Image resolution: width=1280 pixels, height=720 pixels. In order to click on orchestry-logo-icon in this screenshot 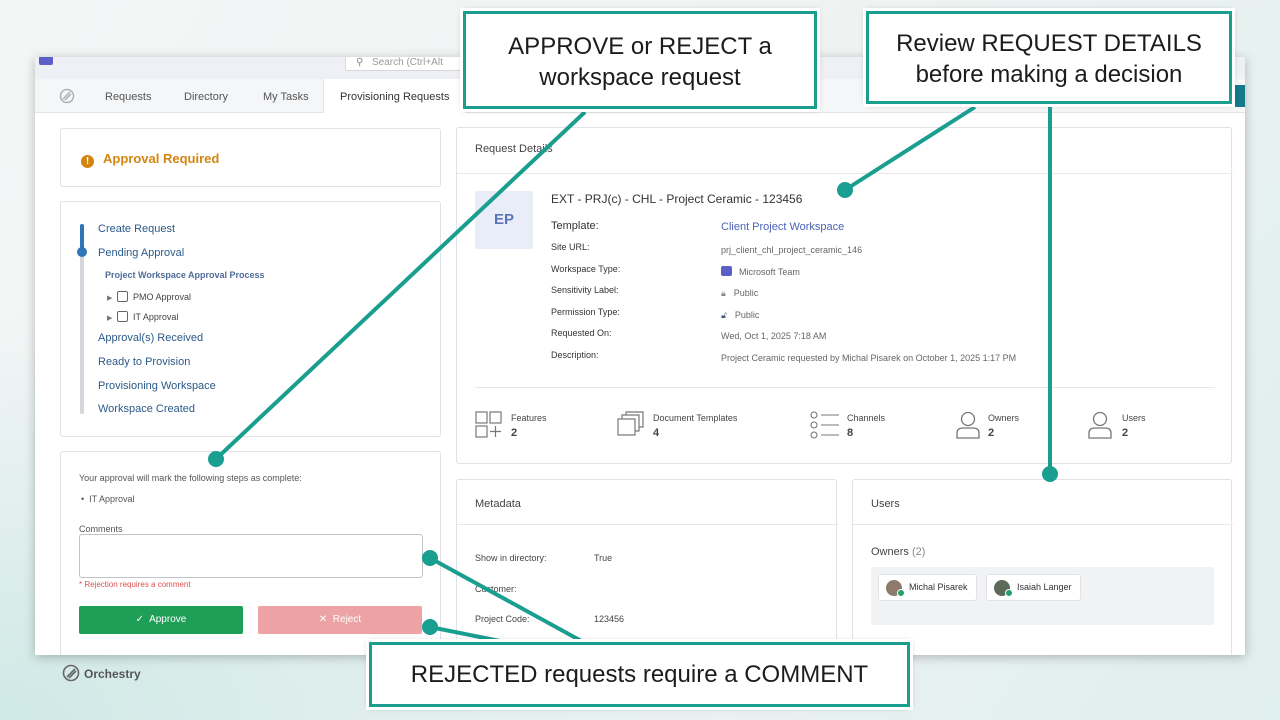, I will do `click(71, 673)`.